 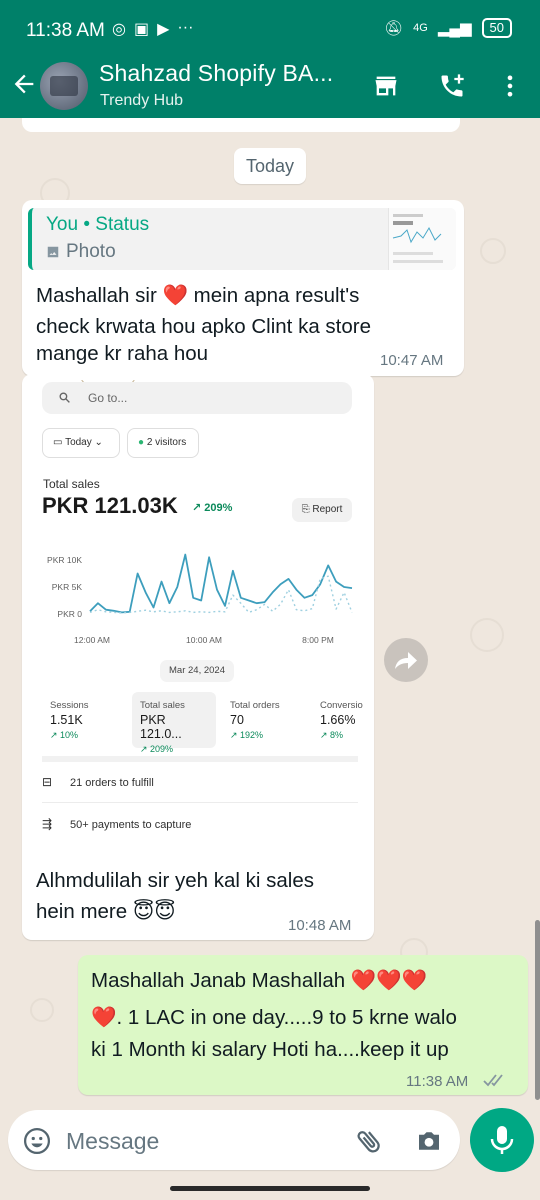 I want to click on metric-value: 1.66%, so click(x=338, y=720).